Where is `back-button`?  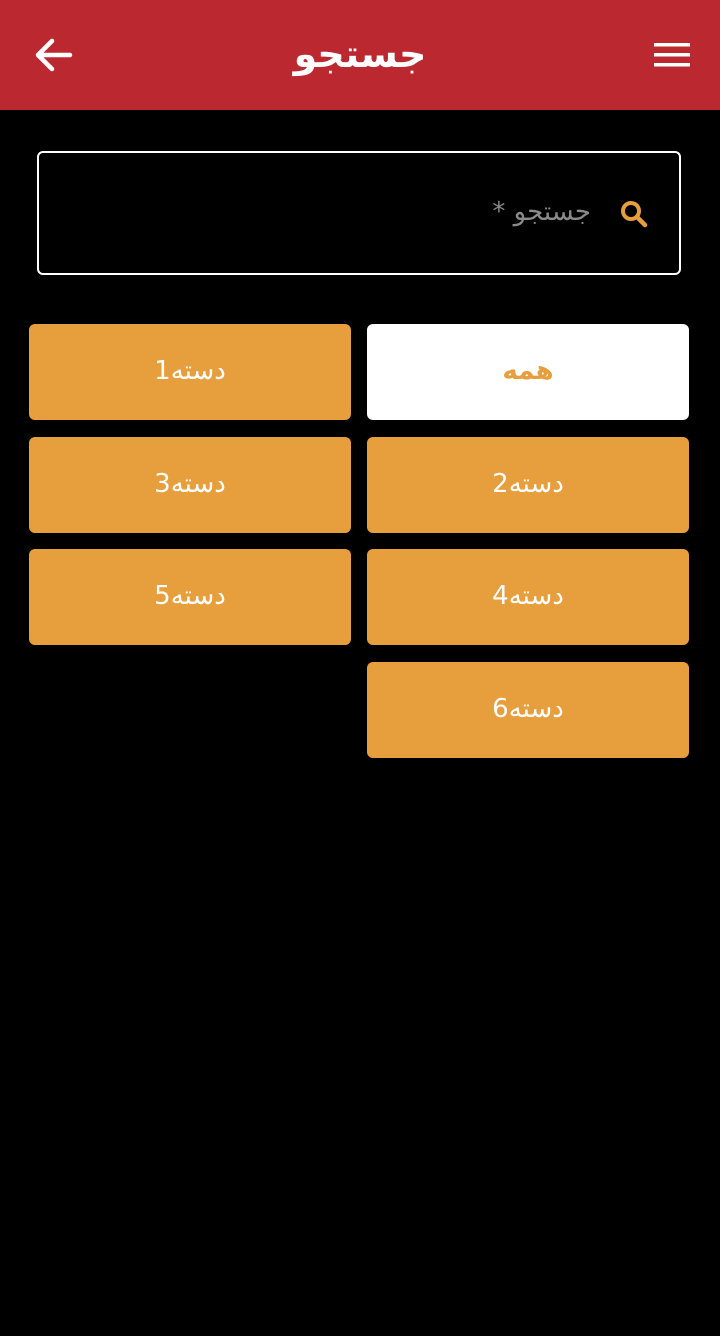 back-button is located at coordinates (54, 55).